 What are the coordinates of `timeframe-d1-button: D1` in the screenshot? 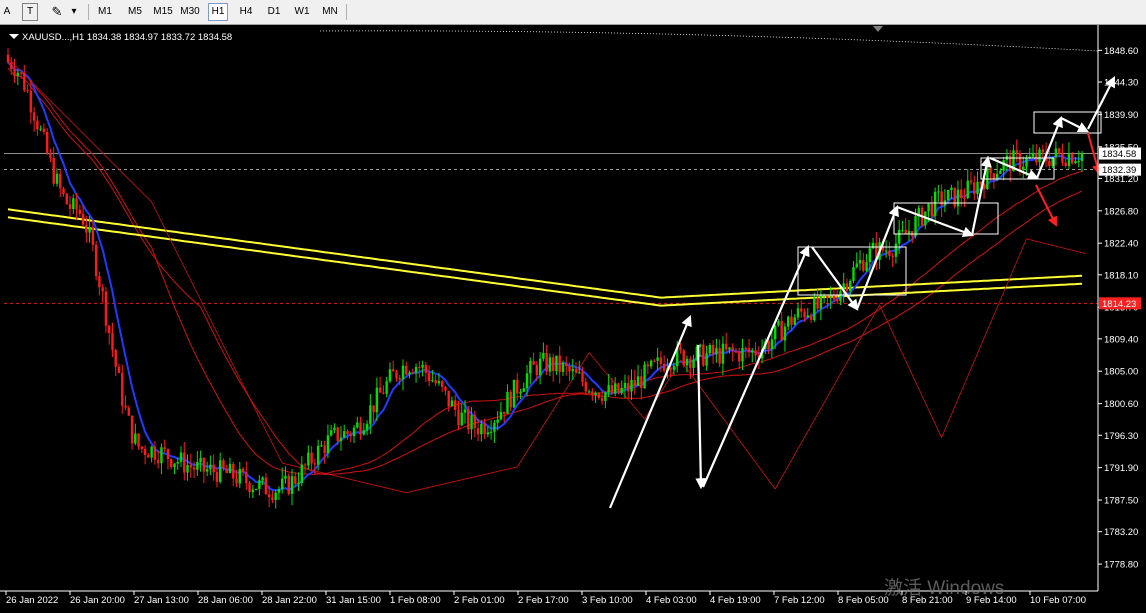 It's located at (274, 12).